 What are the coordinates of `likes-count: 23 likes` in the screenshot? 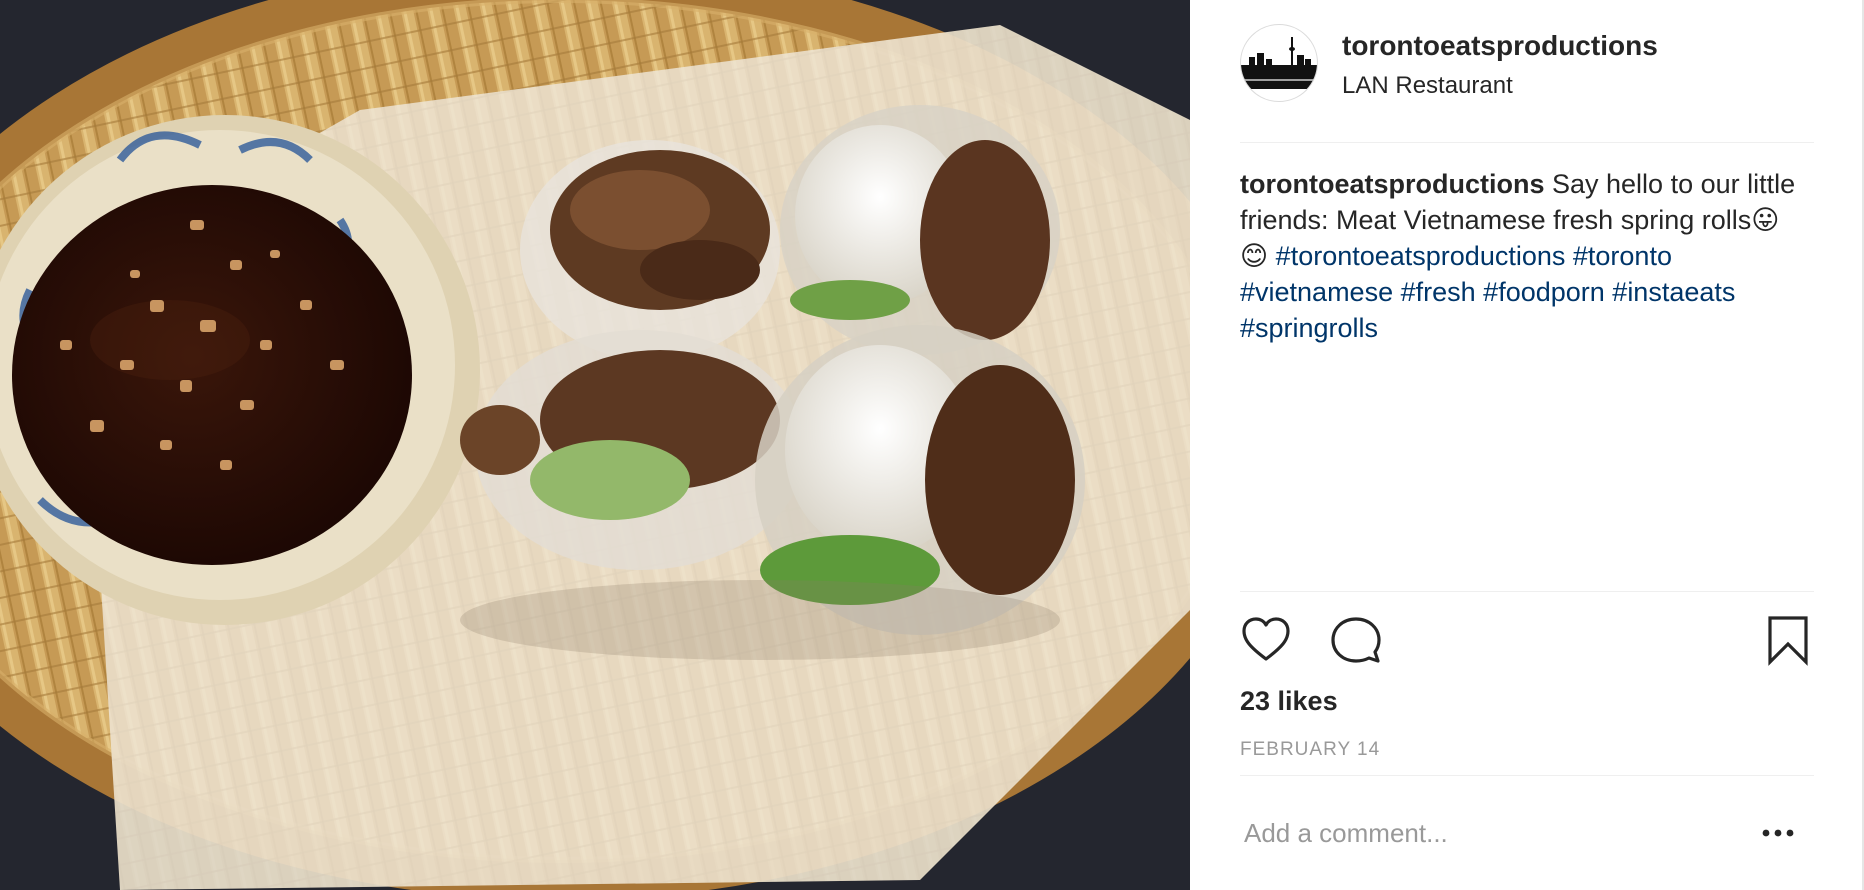 It's located at (1289, 701).